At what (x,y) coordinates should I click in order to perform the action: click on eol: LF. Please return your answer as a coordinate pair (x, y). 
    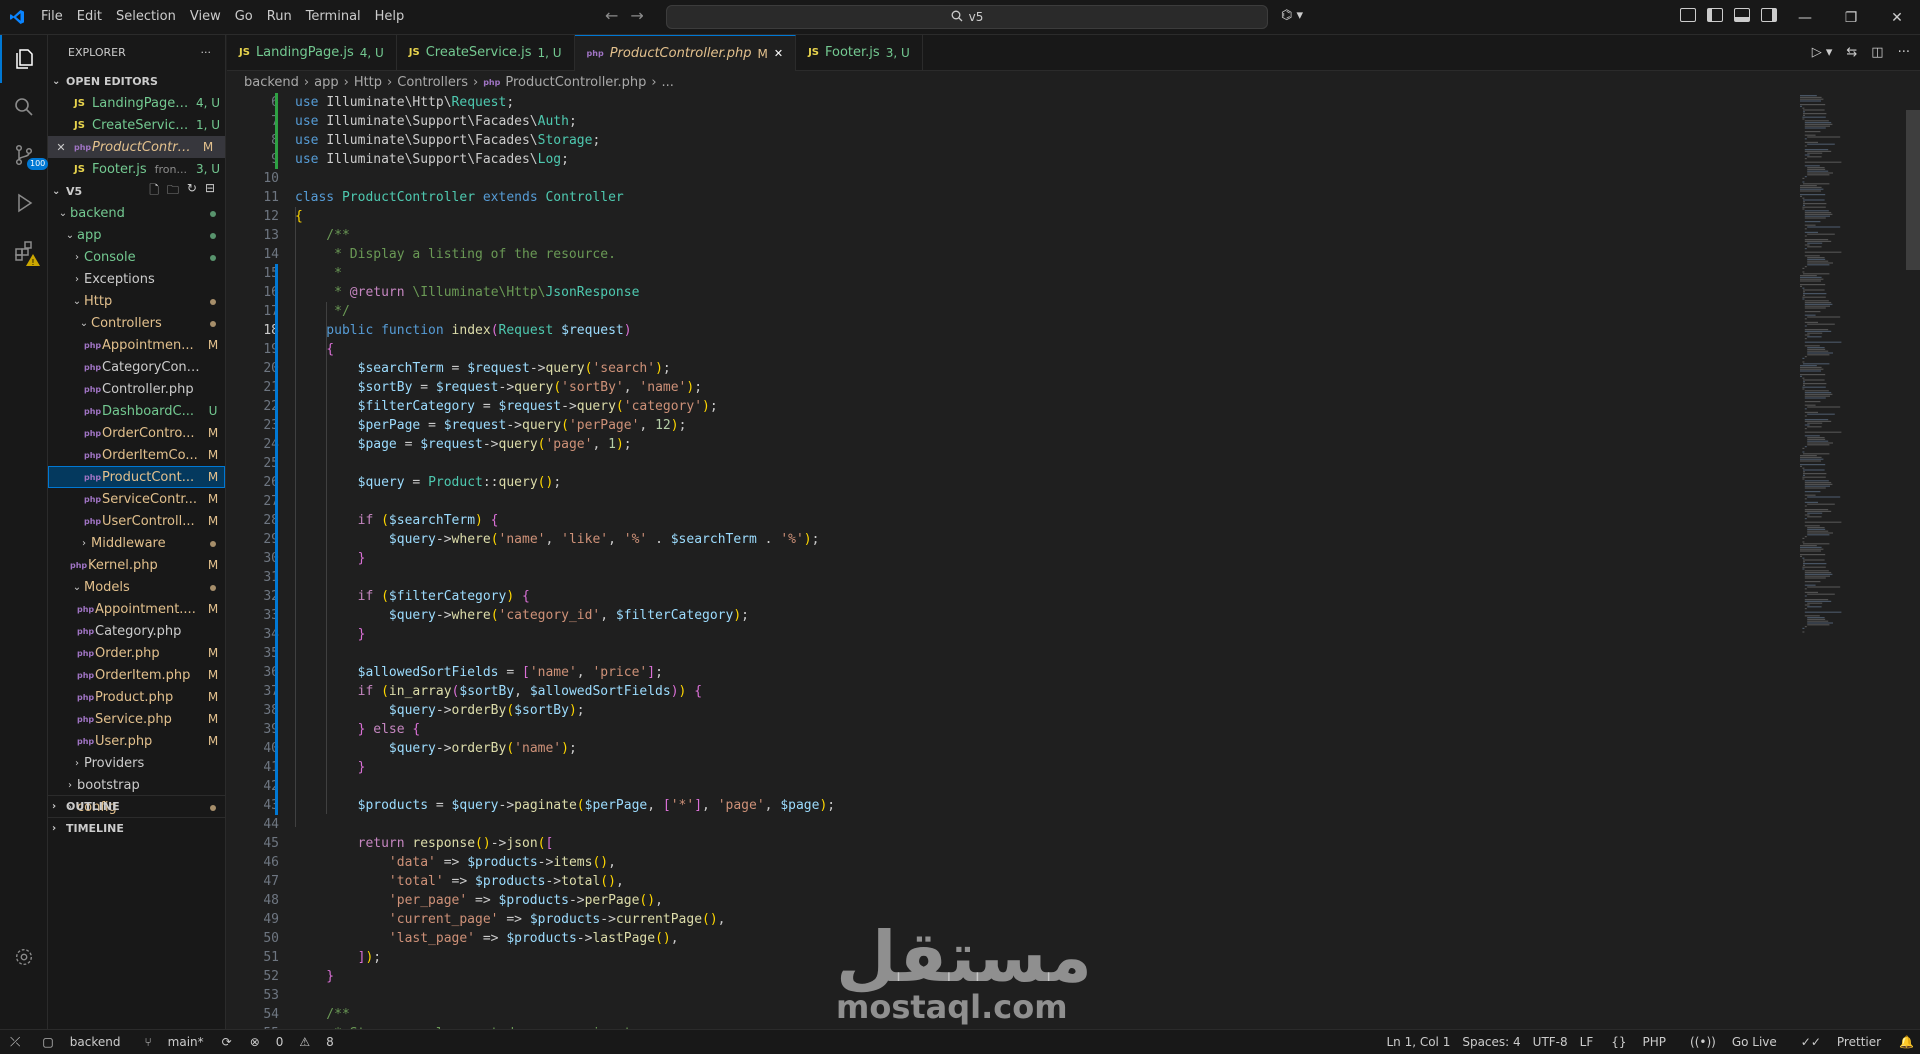
    Looking at the image, I should click on (1587, 1042).